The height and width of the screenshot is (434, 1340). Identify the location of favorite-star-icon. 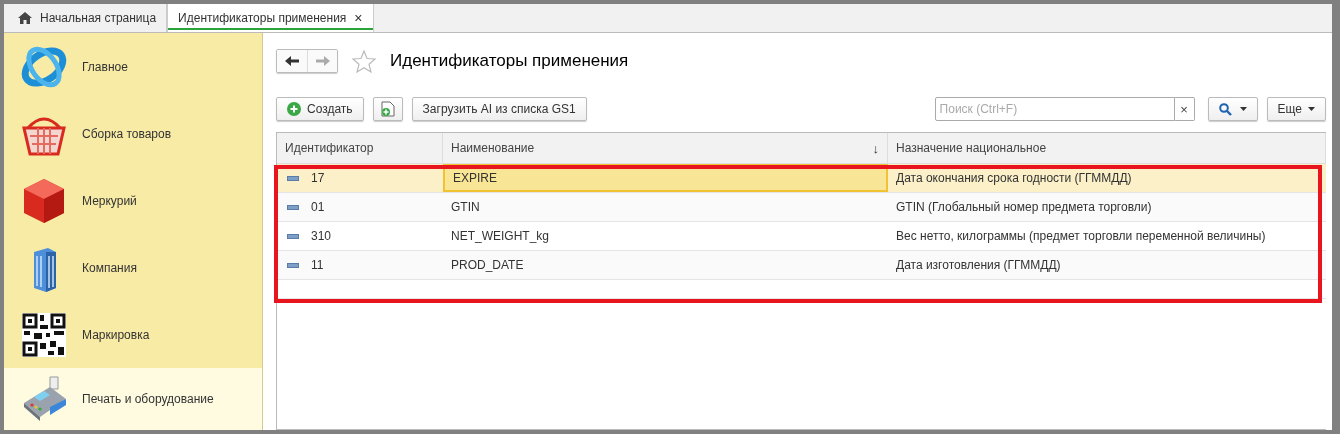
(364, 61).